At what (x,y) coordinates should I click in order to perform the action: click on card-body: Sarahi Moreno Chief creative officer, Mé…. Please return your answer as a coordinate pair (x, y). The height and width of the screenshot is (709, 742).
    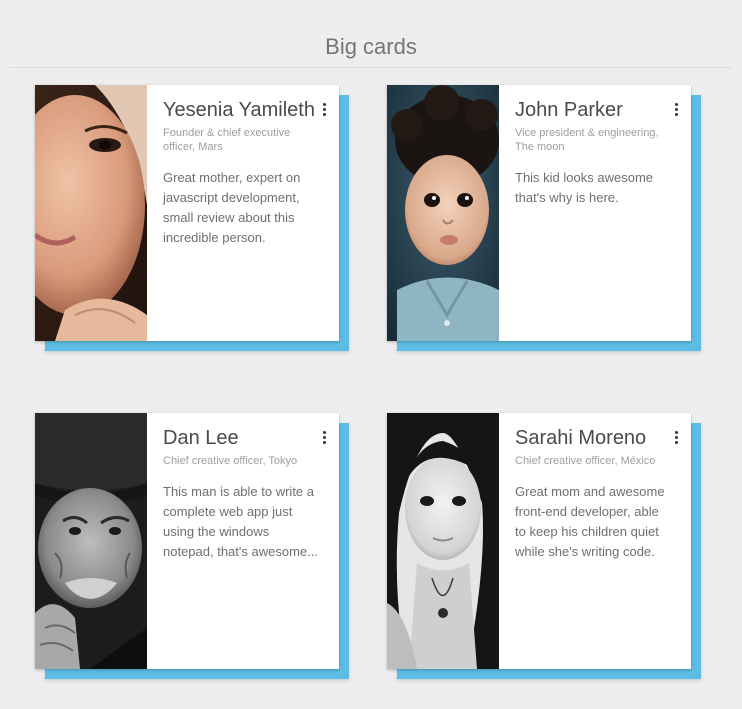
    Looking at the image, I should click on (594, 494).